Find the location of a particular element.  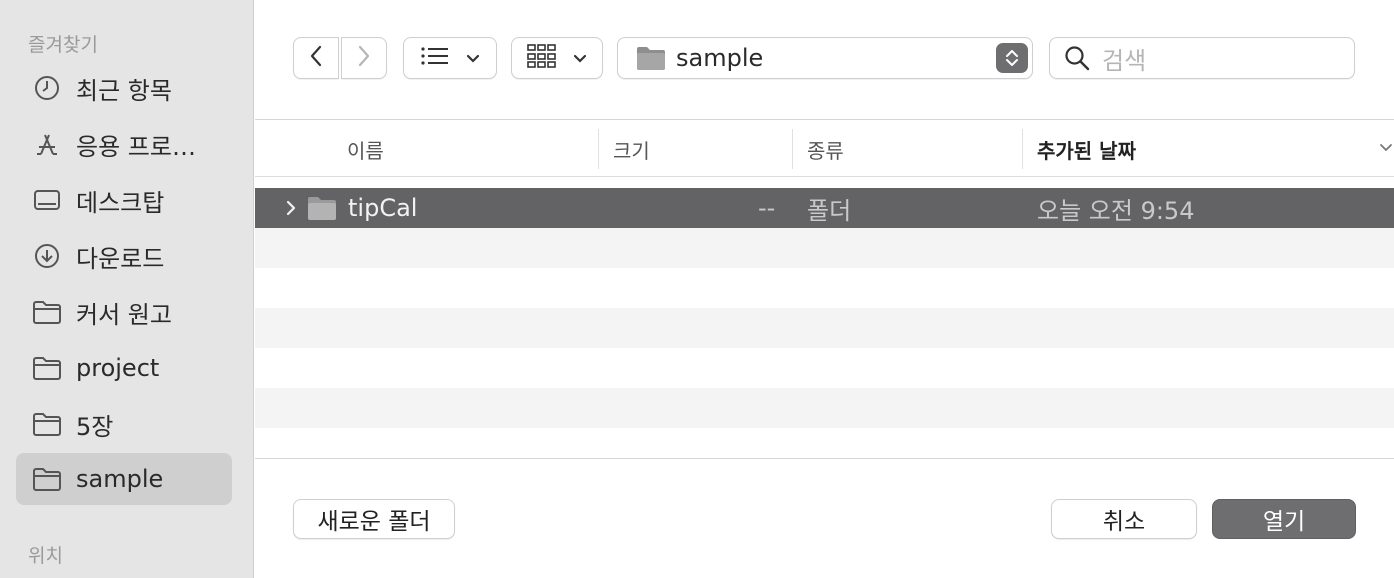

sidebar-item-label: 5장 is located at coordinates (95, 426).